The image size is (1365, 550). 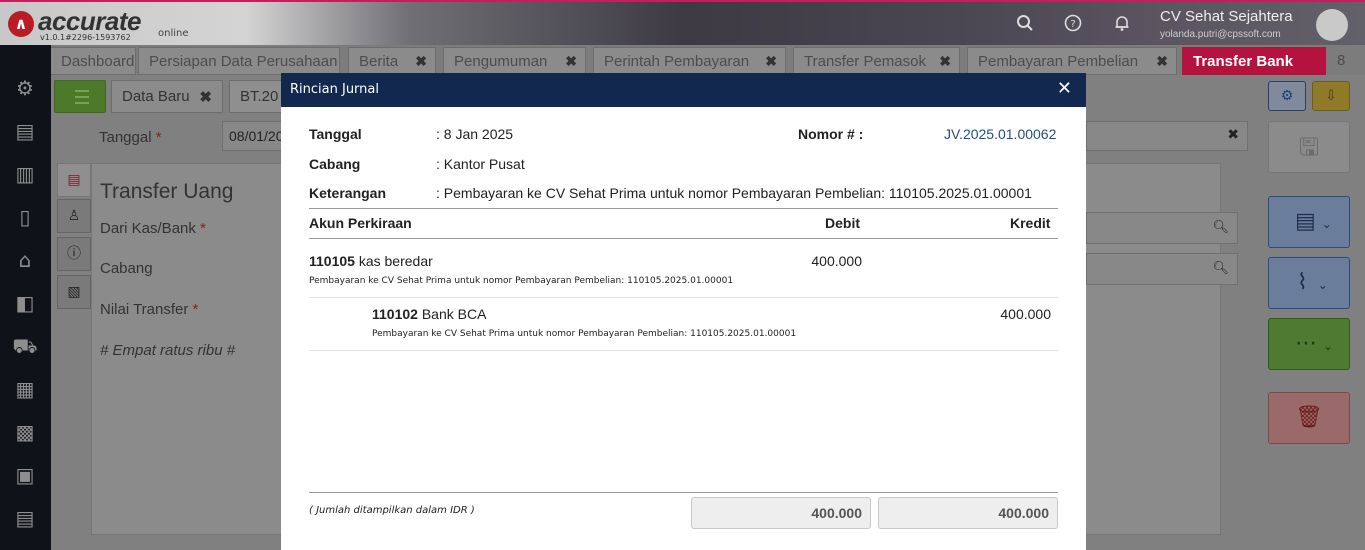 I want to click on building-icon: ▥, so click(x=25, y=174).